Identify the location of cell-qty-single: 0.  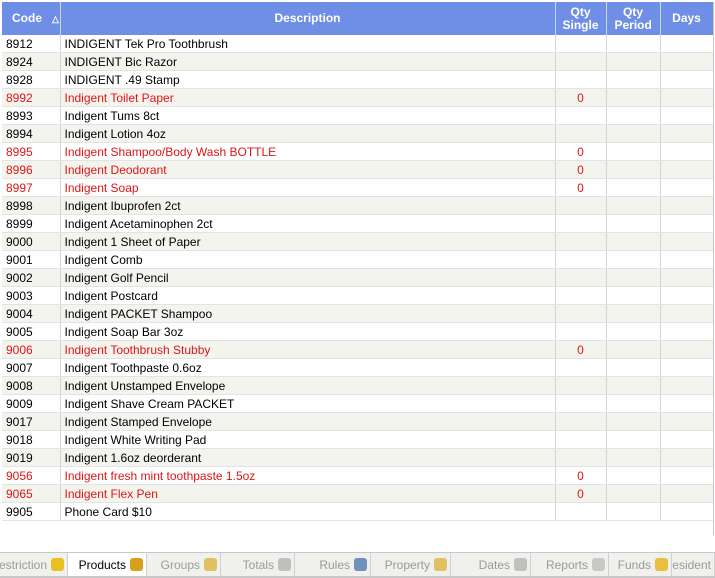
(581, 151).